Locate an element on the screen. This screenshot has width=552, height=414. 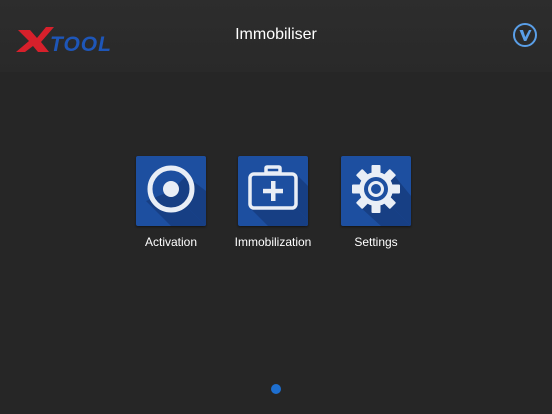
page-title: Immobiliser is located at coordinates (276, 34).